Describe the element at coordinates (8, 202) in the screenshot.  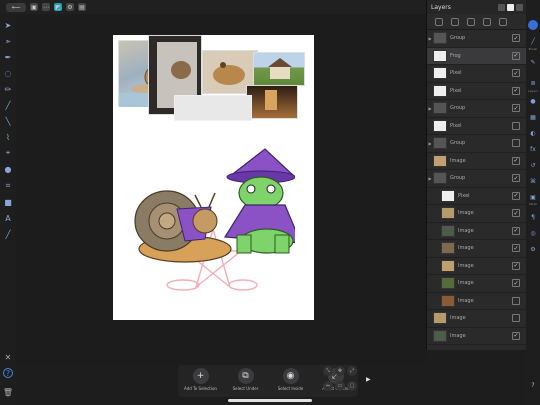
I see `shape-tool-icon: ■` at that location.